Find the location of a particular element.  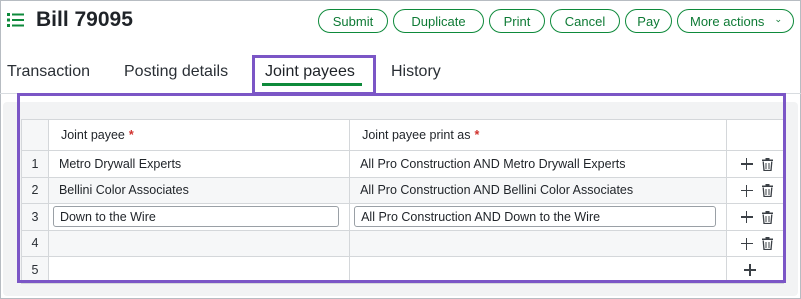

joint-payees-tab-highlight is located at coordinates (314, 75).